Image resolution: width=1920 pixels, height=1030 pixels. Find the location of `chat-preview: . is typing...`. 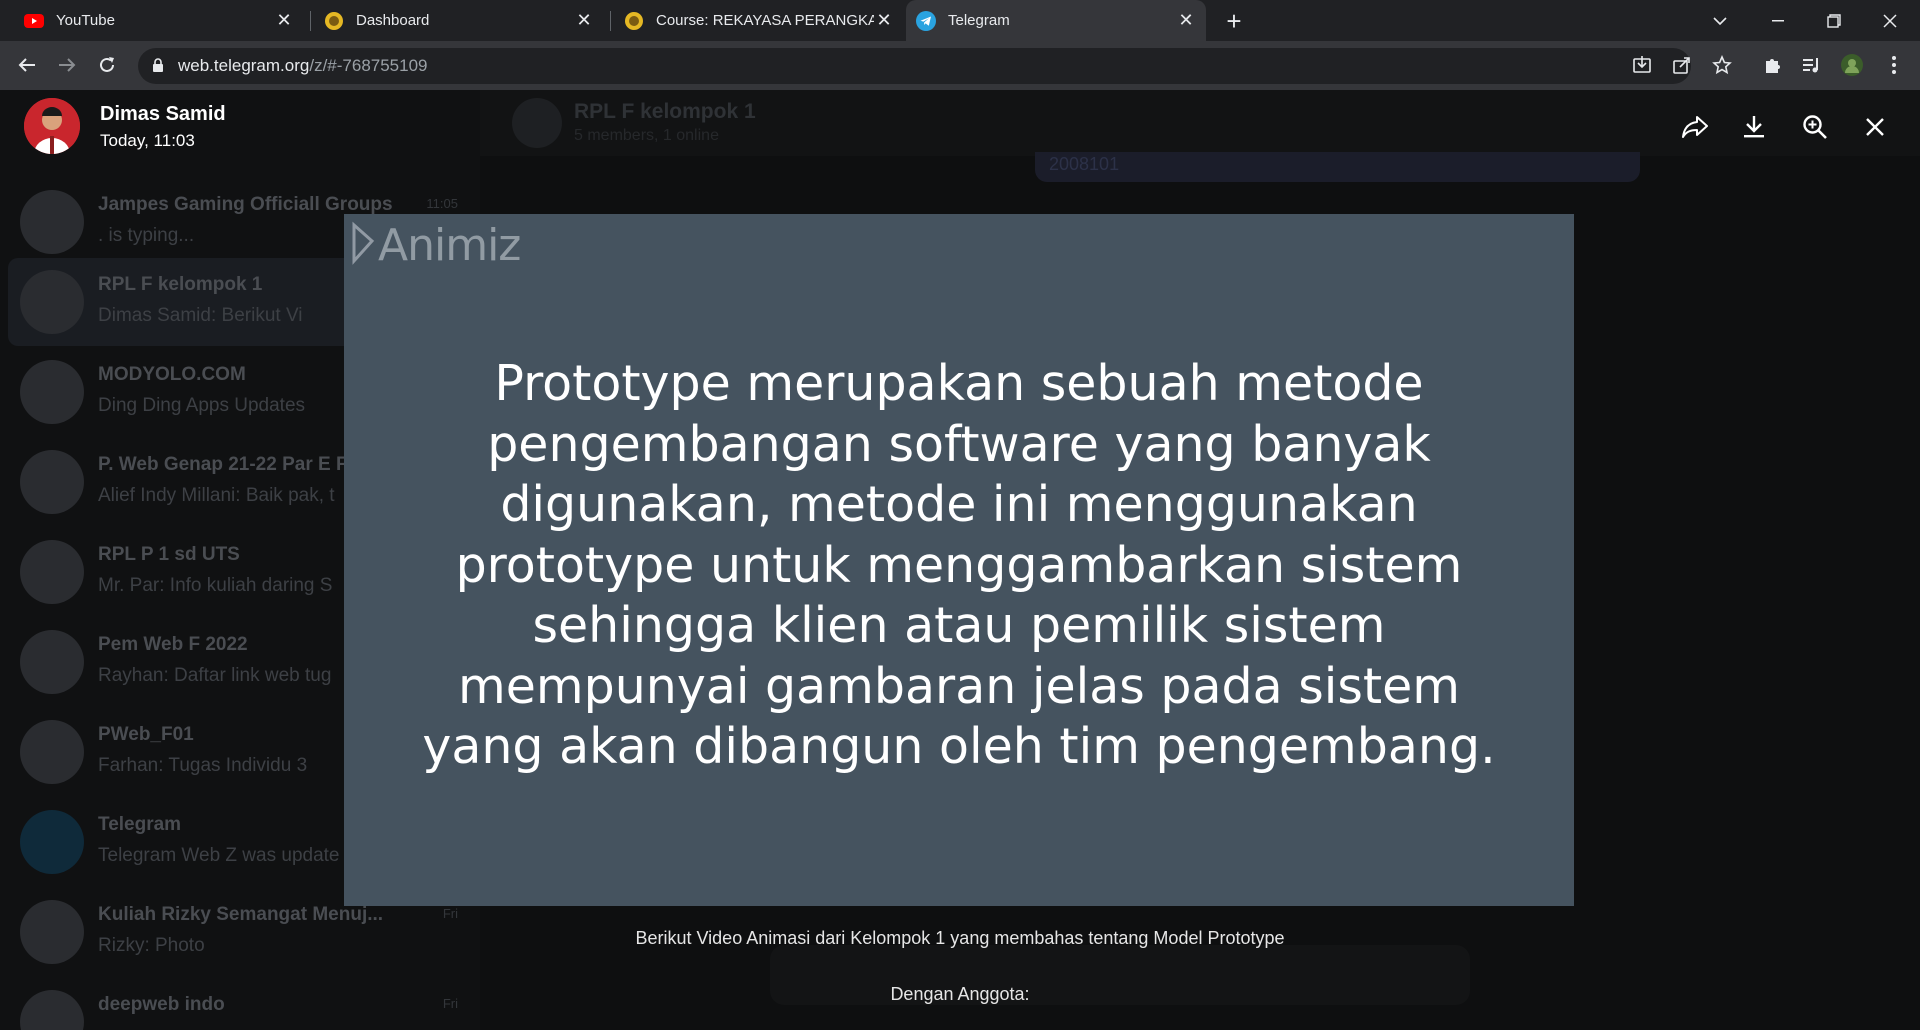

chat-preview: . is typing... is located at coordinates (146, 235).